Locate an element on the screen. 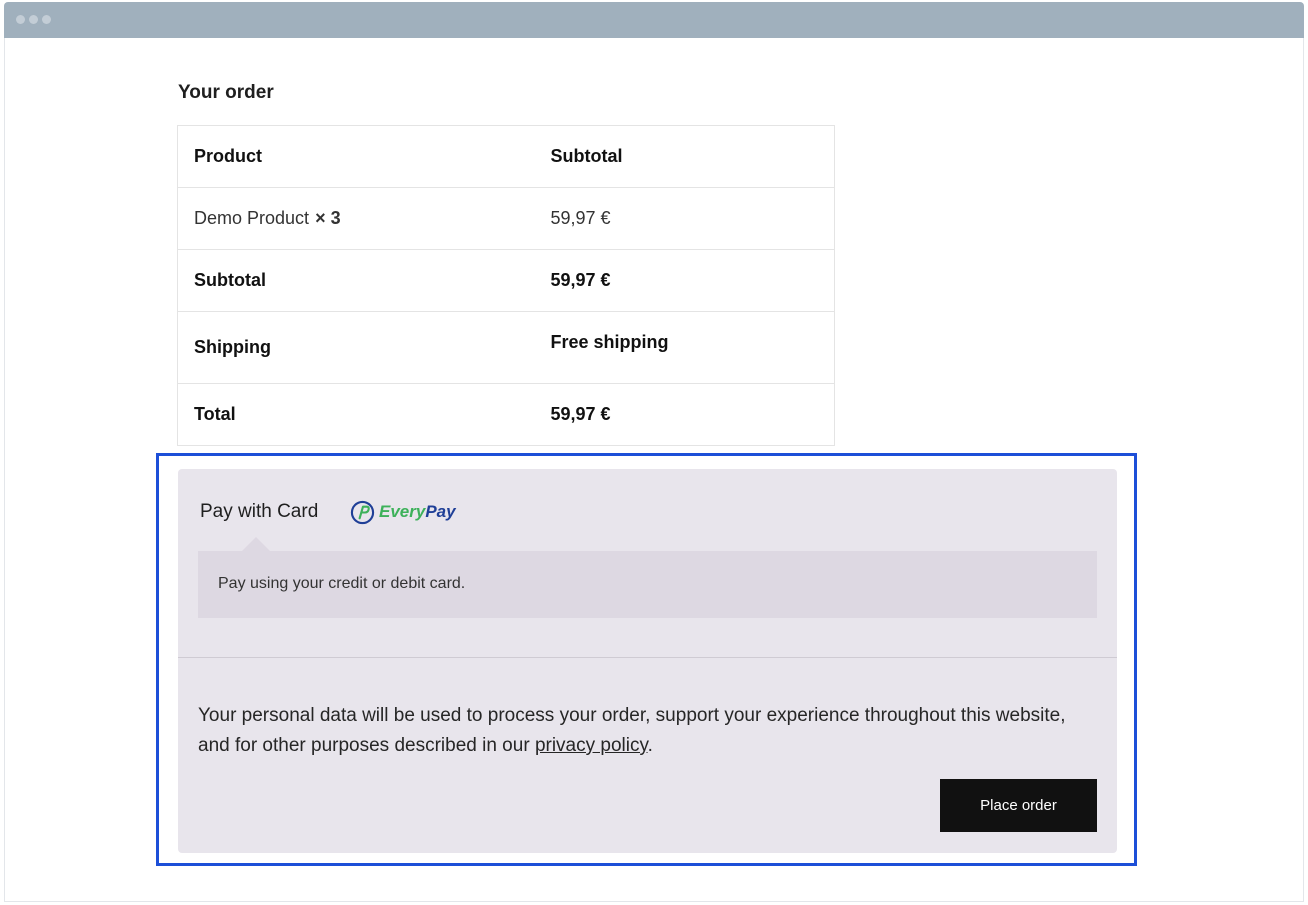 This screenshot has height=905, width=1308. cart-item-subtotal: 59,97 € is located at coordinates (684, 218).